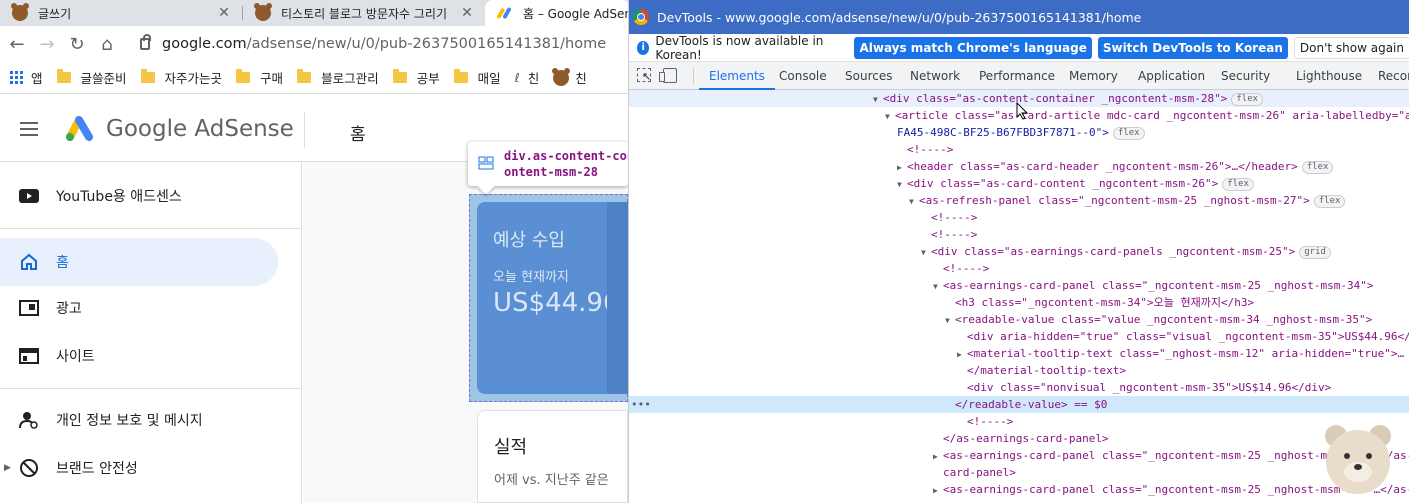 The height and width of the screenshot is (503, 1409). I want to click on dom-node-selected: ••• </readable-value> == $0, so click(1019, 404).